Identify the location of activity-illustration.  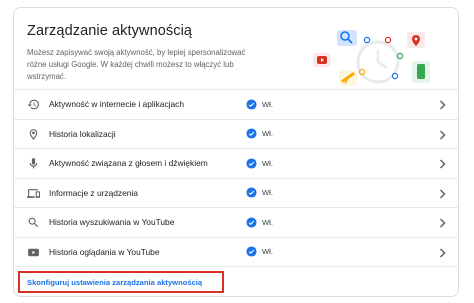
(371, 58).